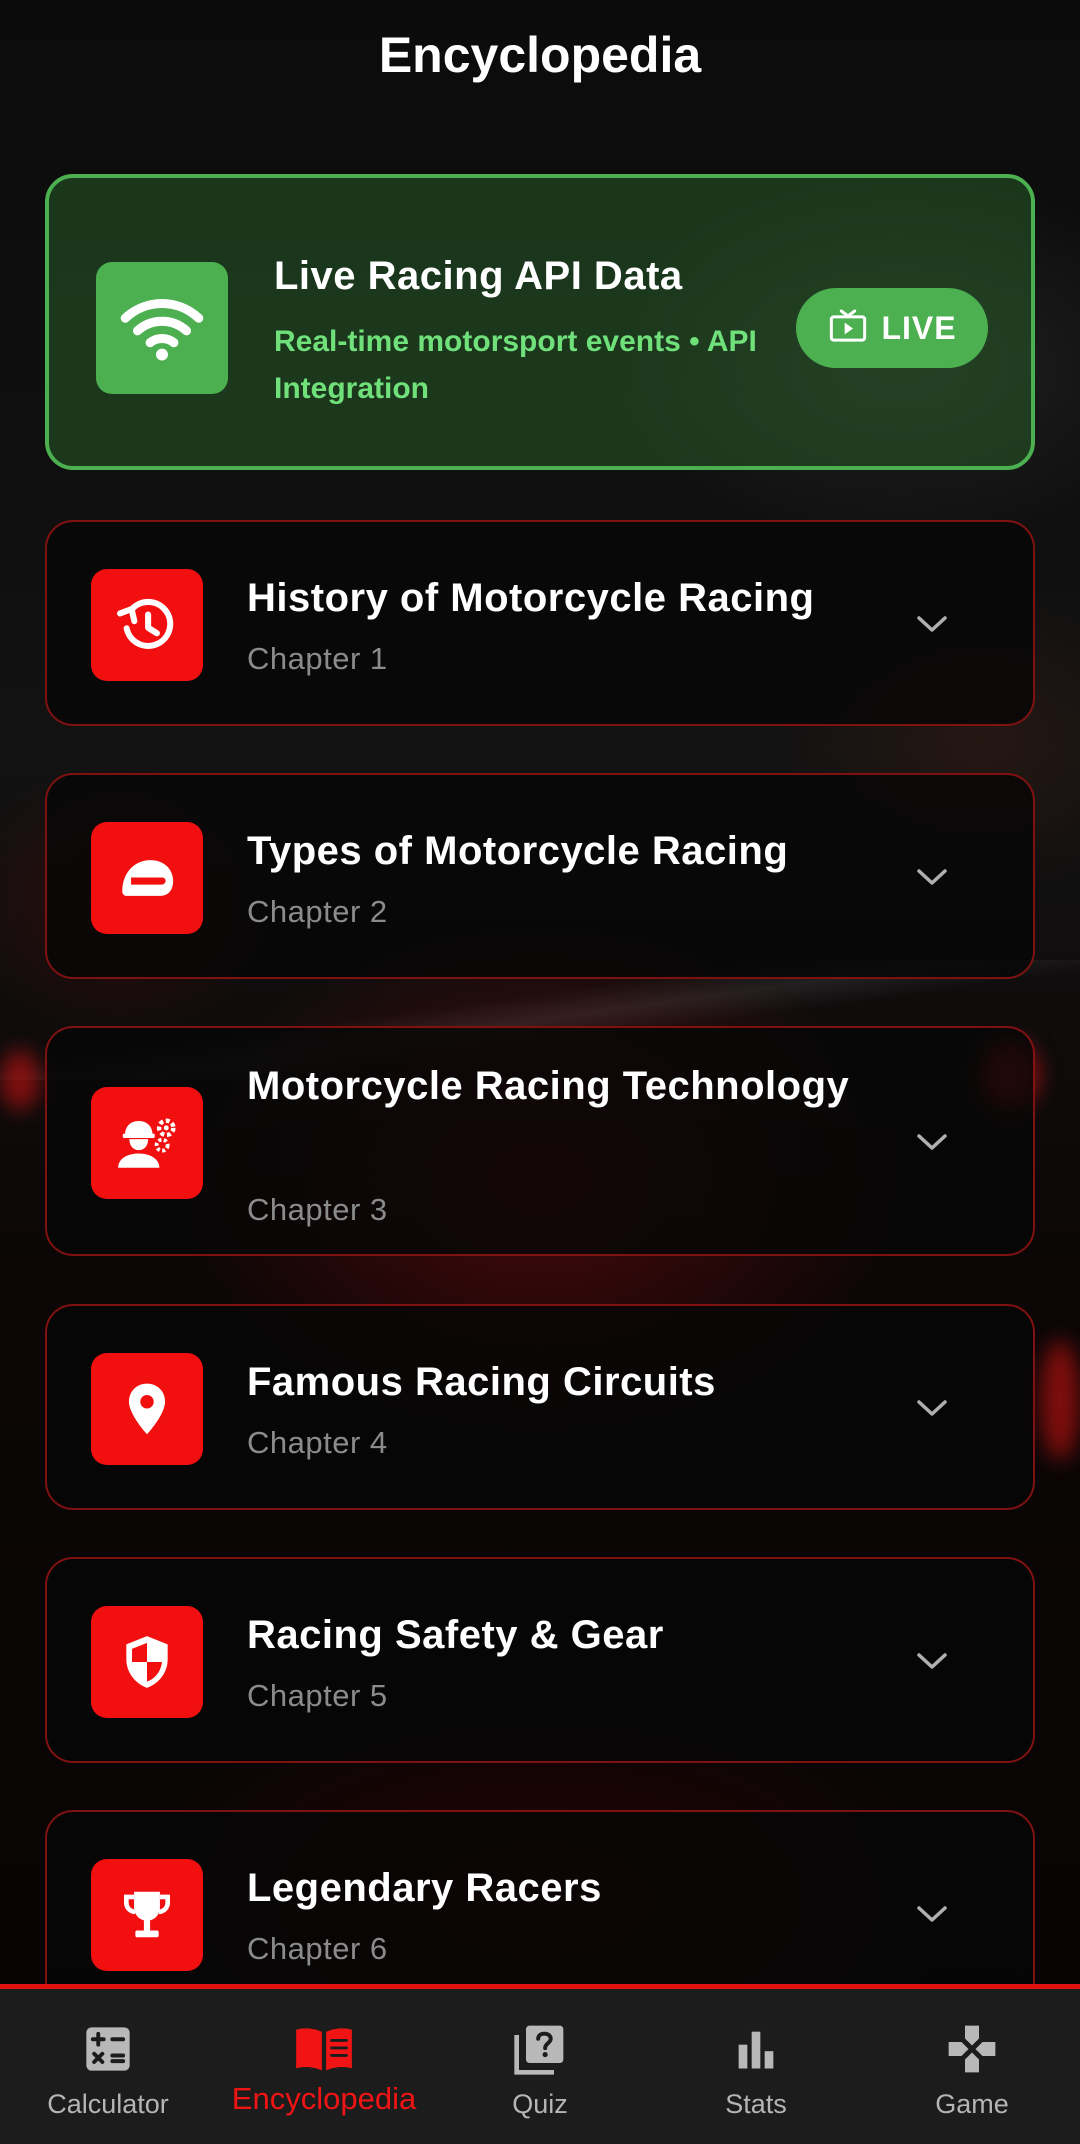  Describe the element at coordinates (317, 1442) in the screenshot. I see `chapter-subtitle: Chapter 4` at that location.